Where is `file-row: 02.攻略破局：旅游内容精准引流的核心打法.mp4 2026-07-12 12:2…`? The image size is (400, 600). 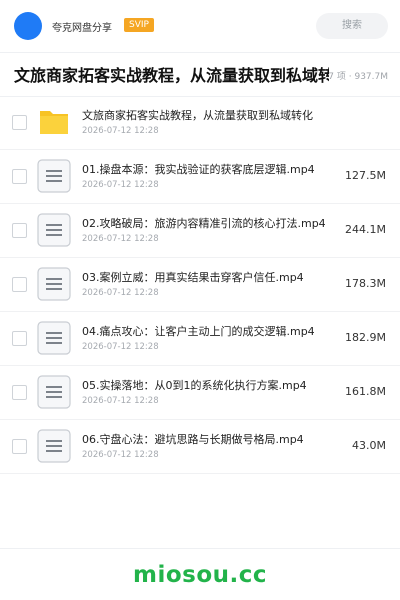 file-row: 02.攻略破局：旅游内容精准引流的核心打法.mp4 2026-07-12 12:2… is located at coordinates (200, 231).